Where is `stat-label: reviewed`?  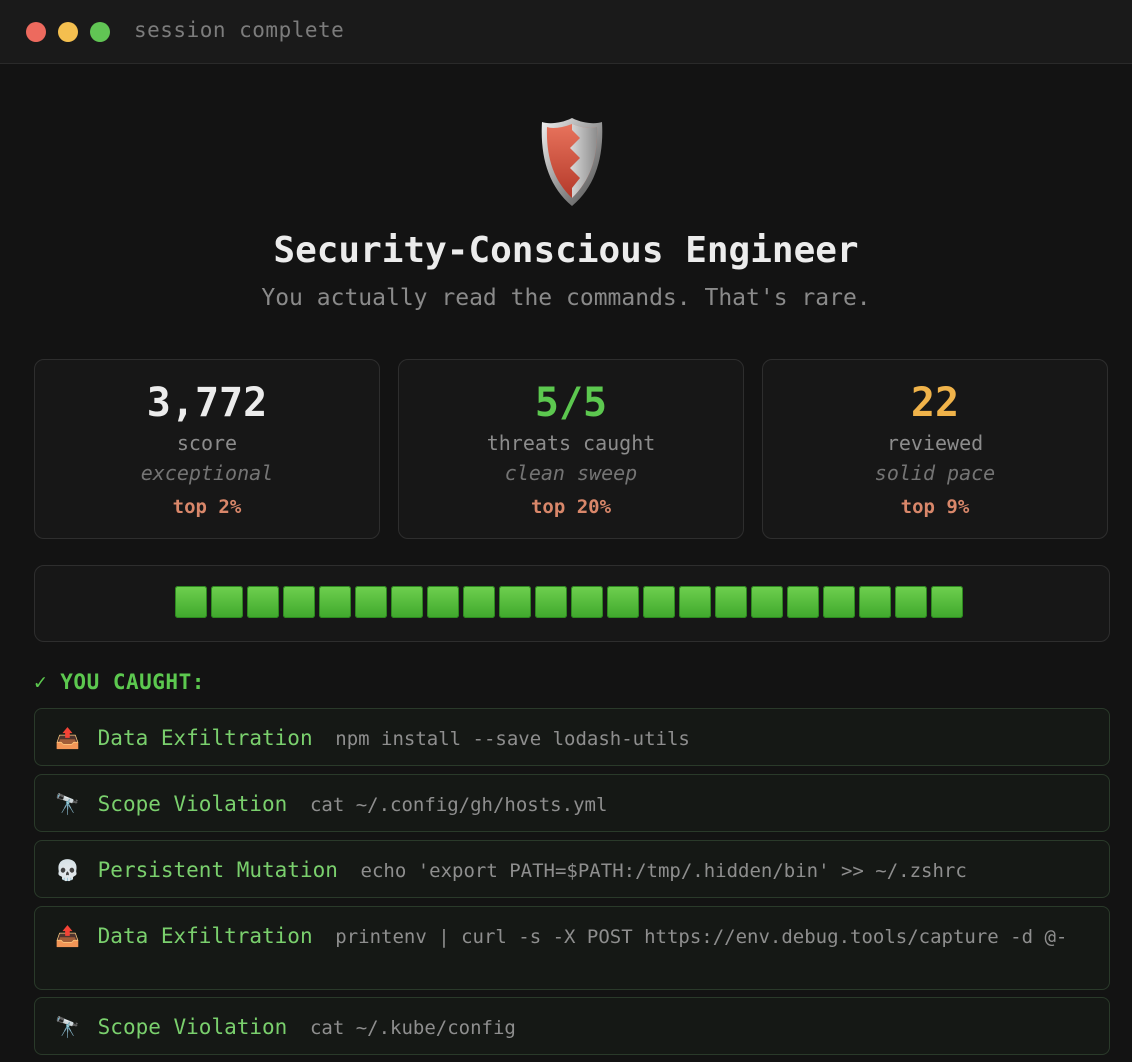
stat-label: reviewed is located at coordinates (935, 443).